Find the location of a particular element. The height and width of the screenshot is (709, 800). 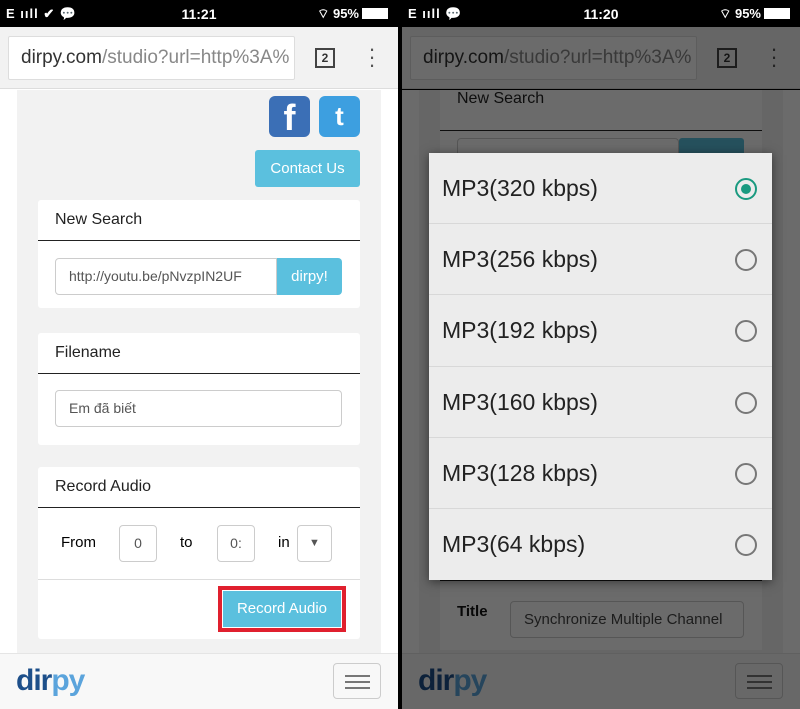

dirpy-button: dirpy! is located at coordinates (309, 276).